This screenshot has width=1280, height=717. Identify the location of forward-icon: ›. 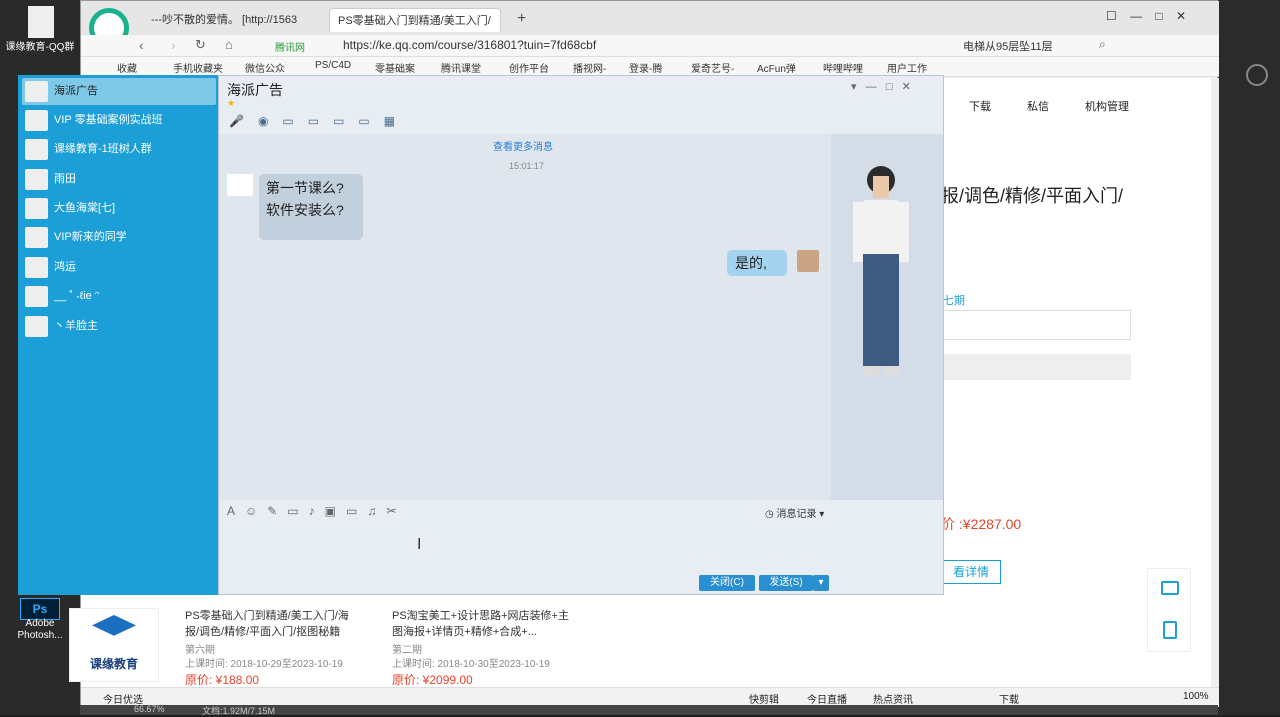
(173, 45).